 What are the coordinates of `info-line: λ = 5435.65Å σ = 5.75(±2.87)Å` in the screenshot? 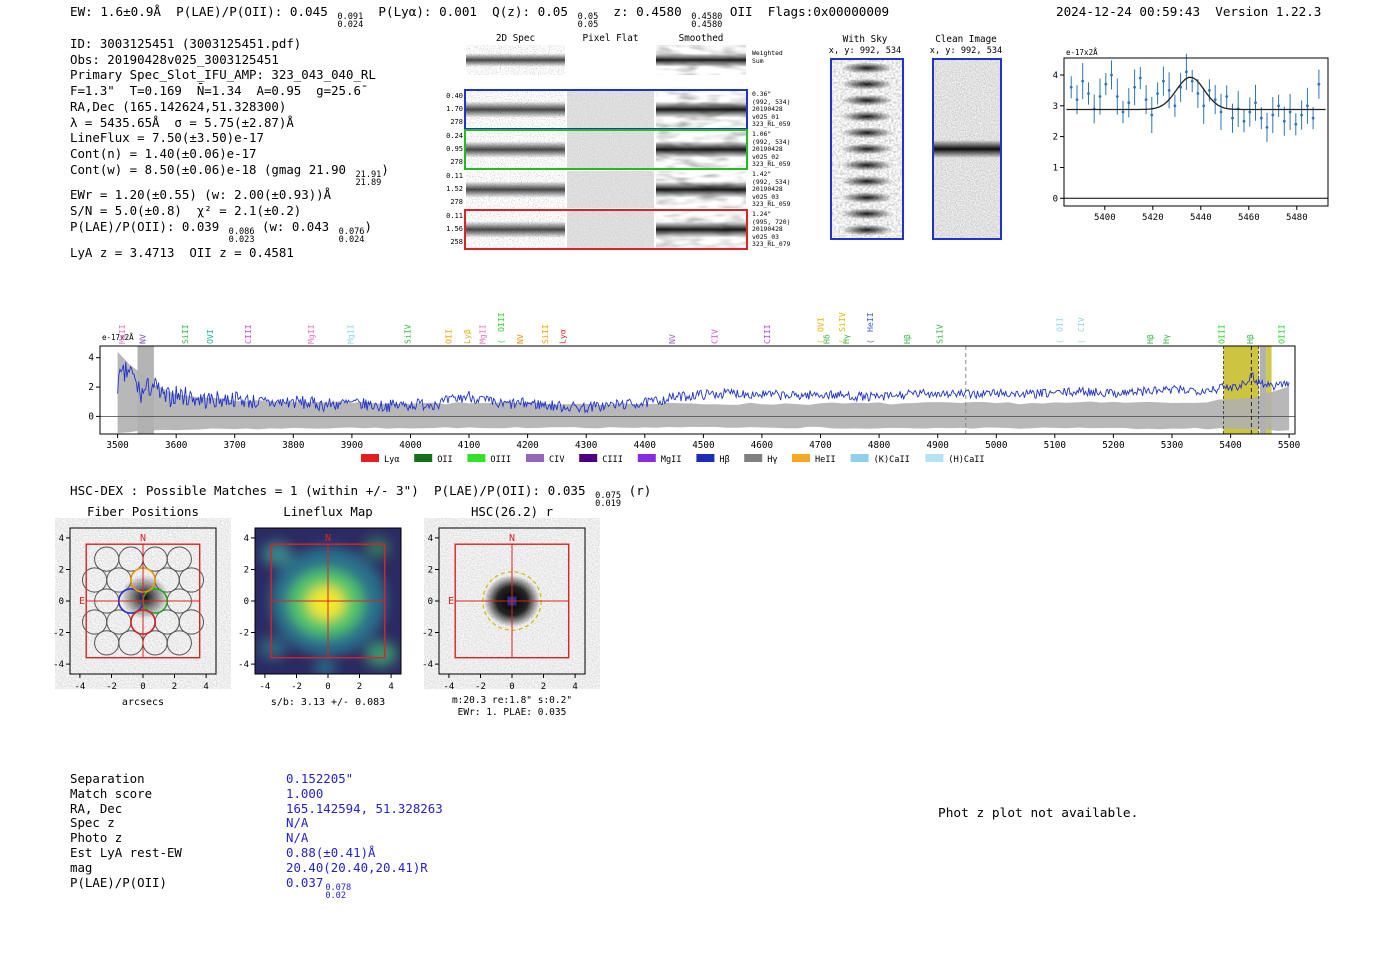 It's located at (182, 122).